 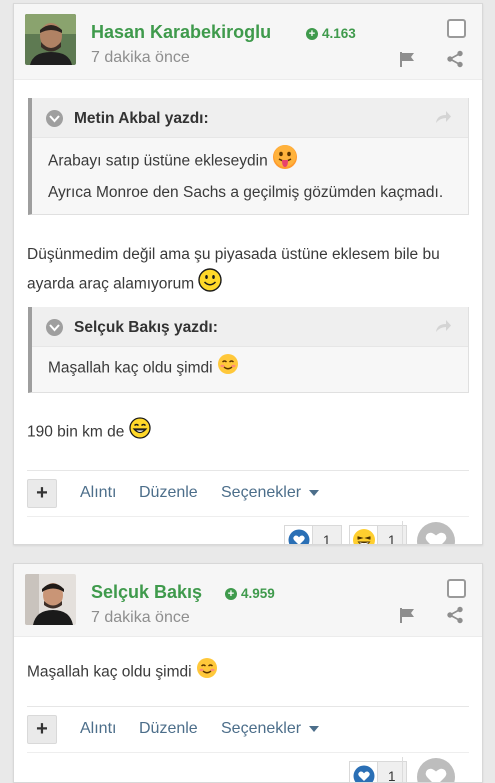 What do you see at coordinates (130, 368) in the screenshot?
I see `quote-line: Maşallah kaç oldu şimdi` at bounding box center [130, 368].